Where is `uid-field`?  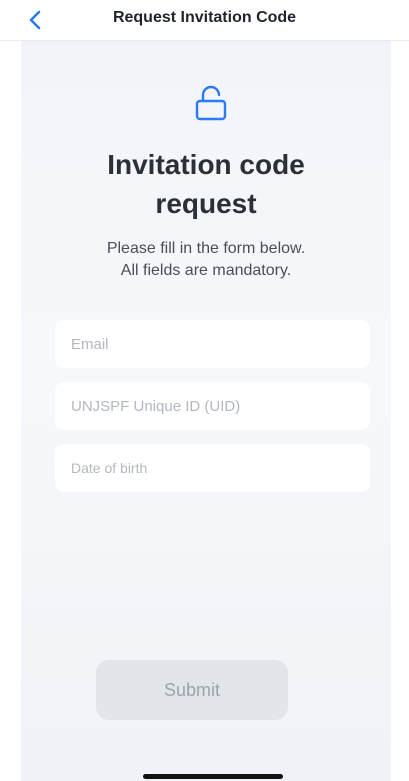 uid-field is located at coordinates (212, 406).